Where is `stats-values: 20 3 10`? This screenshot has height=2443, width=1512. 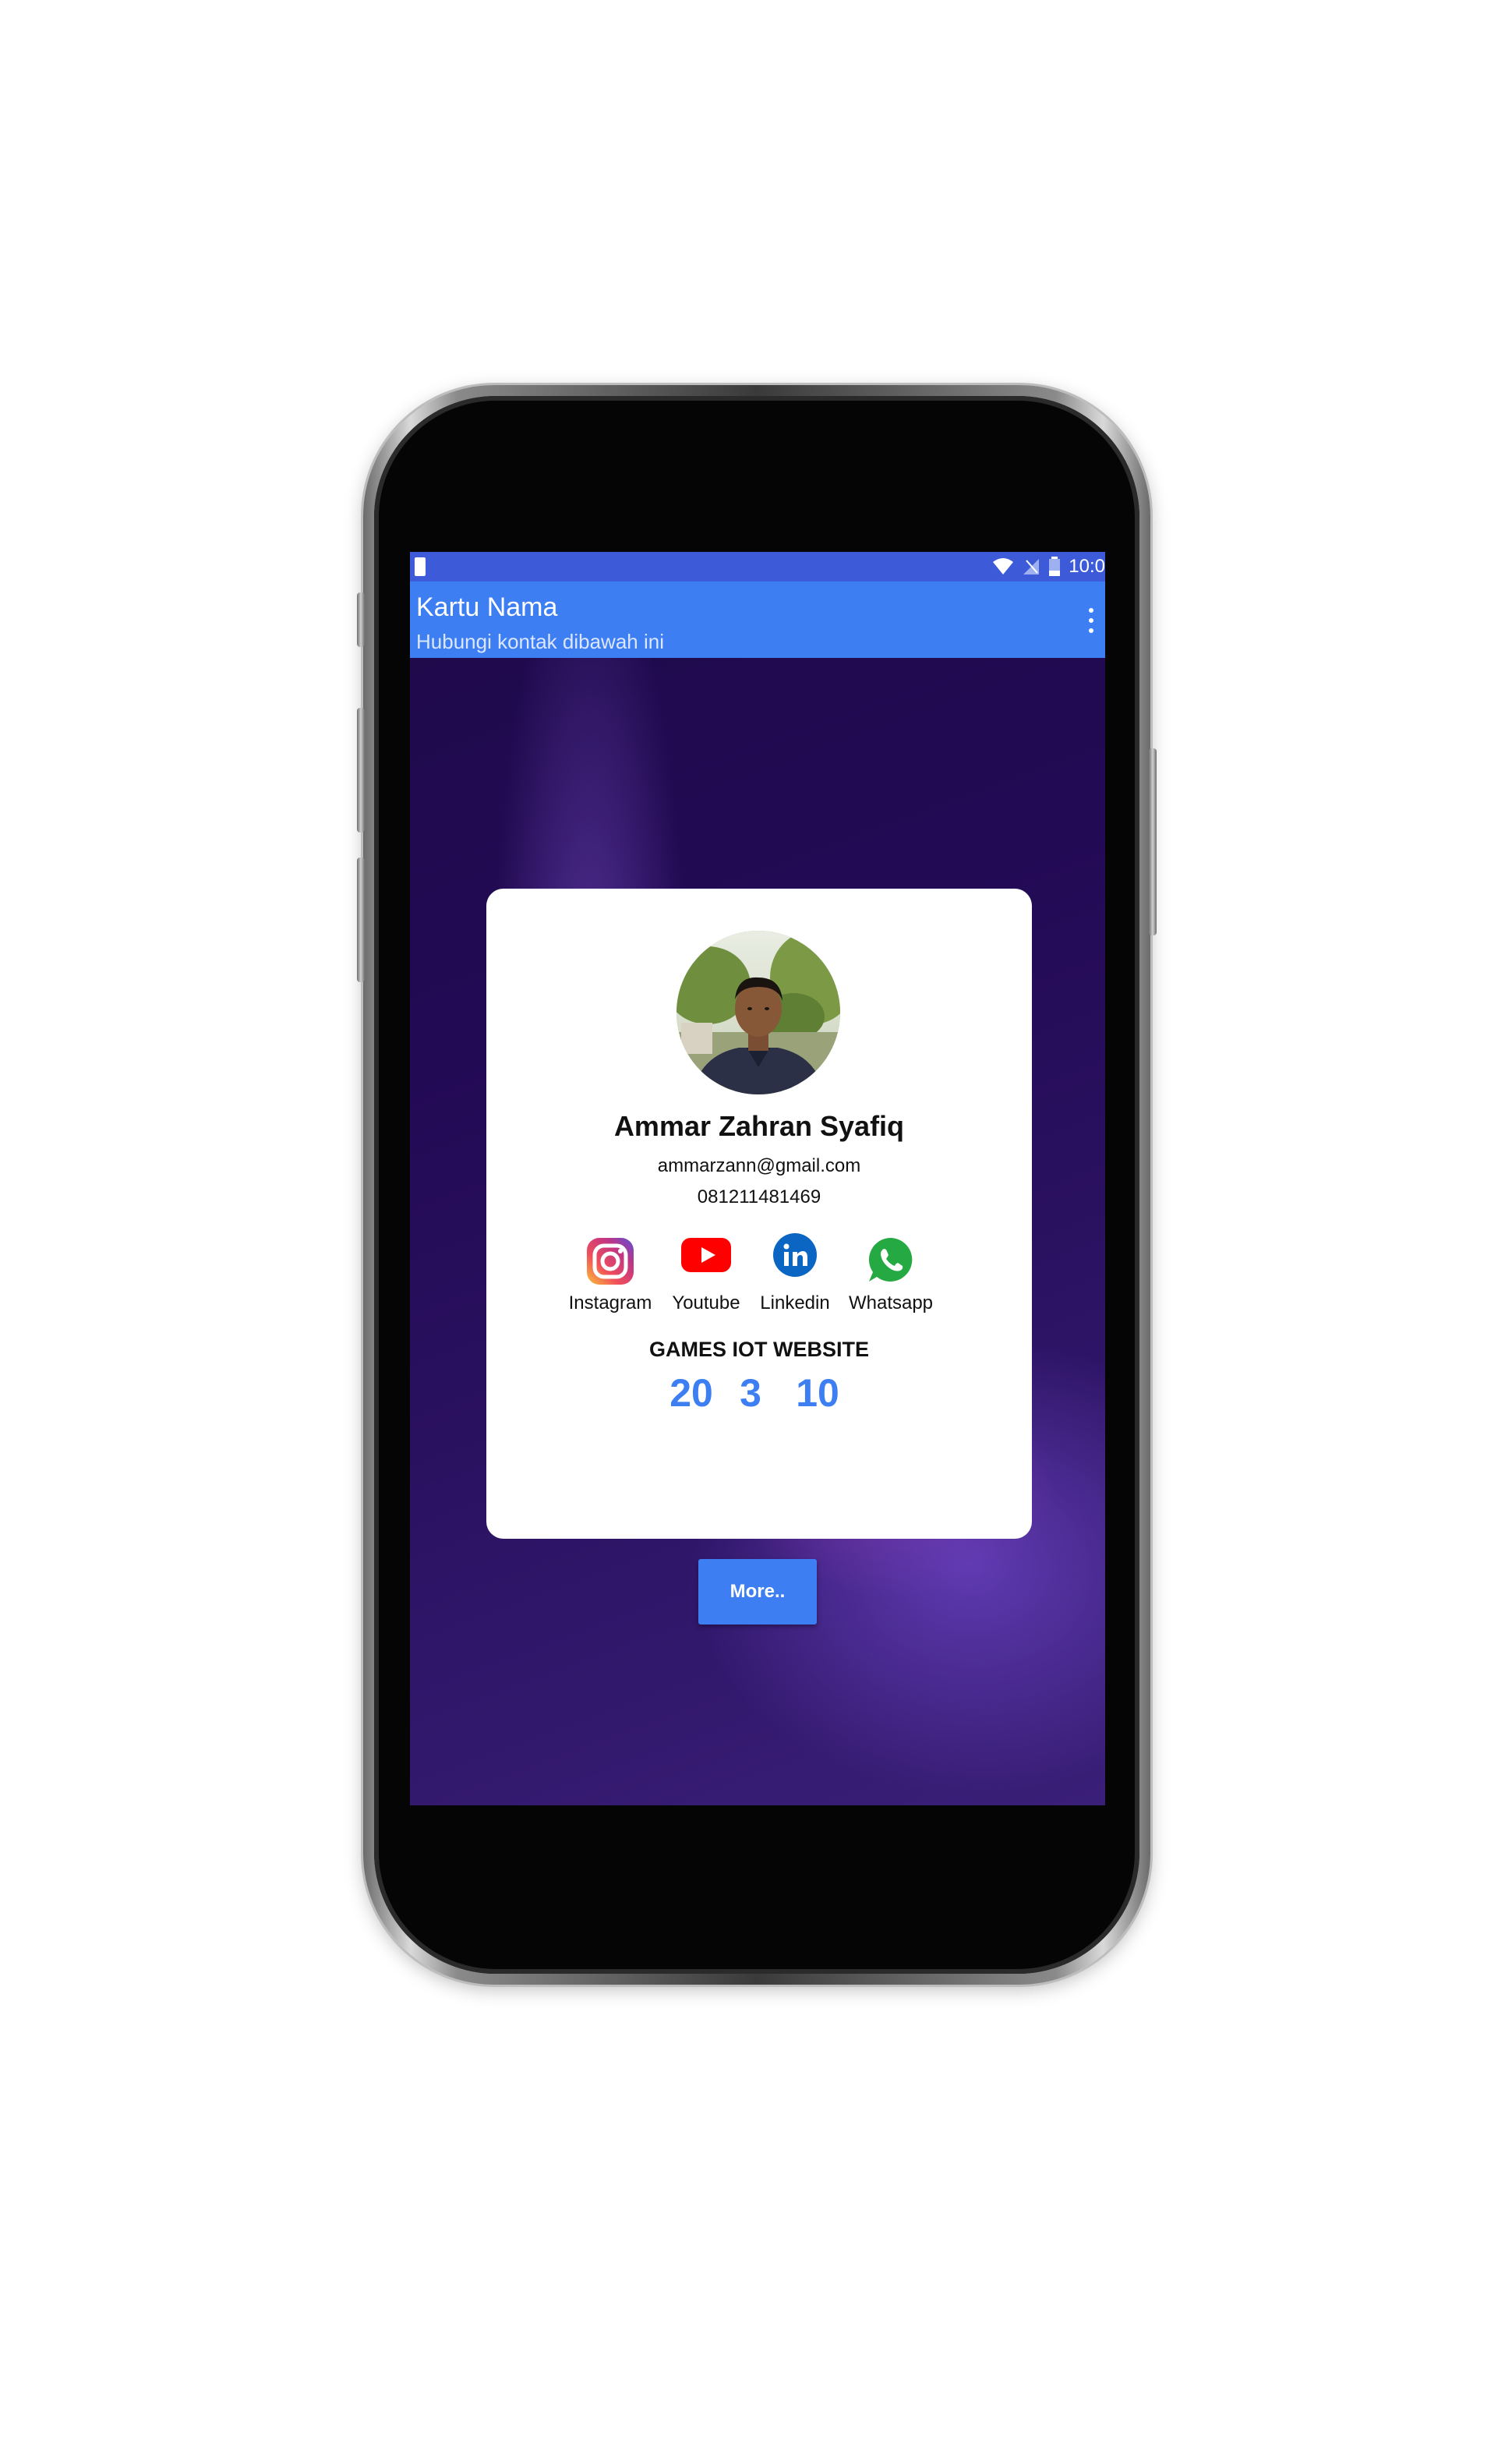
stats-values: 20 3 10 is located at coordinates (759, 1394).